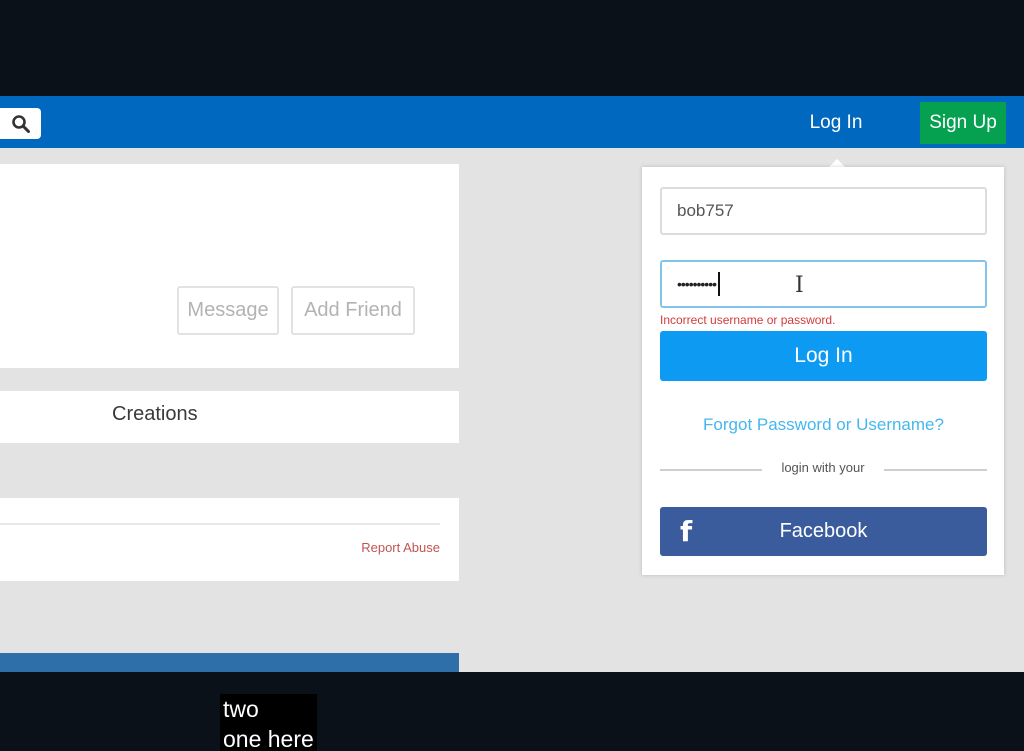 The image size is (1024, 751). What do you see at coordinates (748, 320) in the screenshot?
I see `login-error-message: Incorrect username or password.` at bounding box center [748, 320].